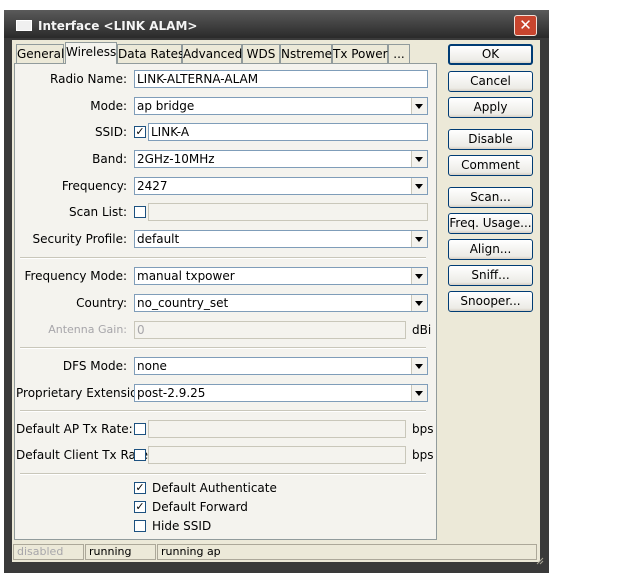  Describe the element at coordinates (360, 53) in the screenshot. I see `tab-tx-power: Tx Power` at that location.